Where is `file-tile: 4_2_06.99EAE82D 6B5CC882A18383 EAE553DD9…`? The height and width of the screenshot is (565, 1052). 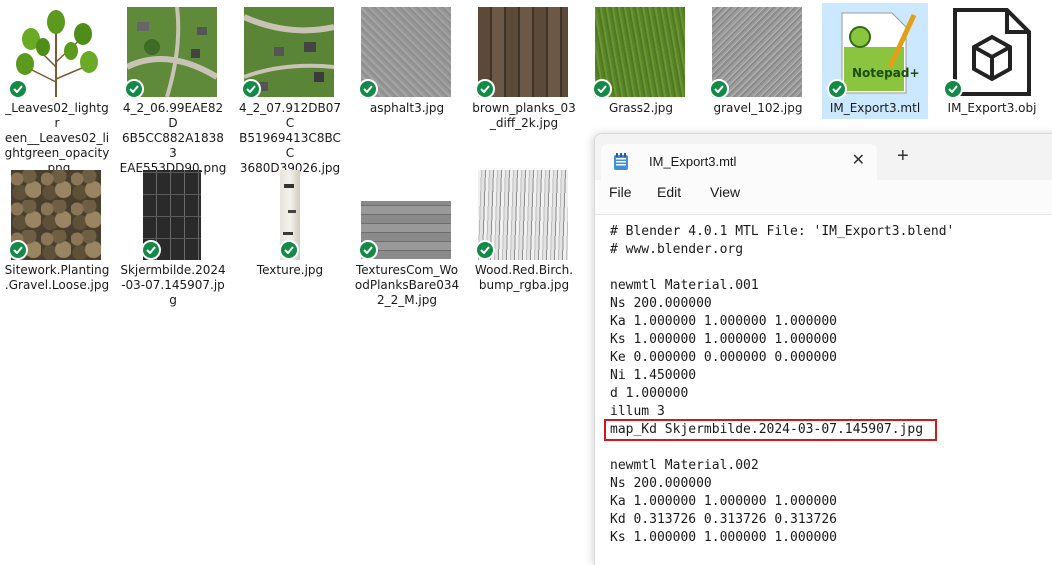 file-tile: 4_2_06.99EAE82D 6B5CC882A18383 EAE553DD9… is located at coordinates (173, 89).